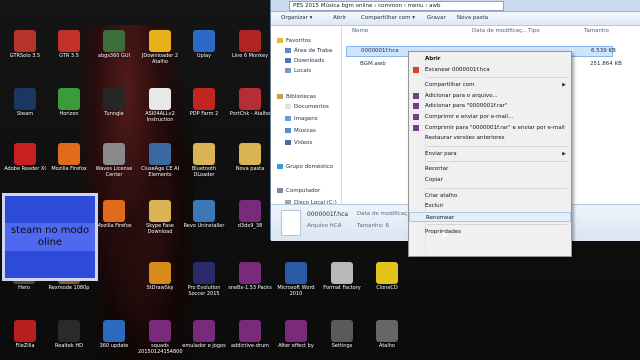 The height and width of the screenshot is (360, 640). Describe the element at coordinates (250, 99) in the screenshot. I see `portchk-icon` at that location.